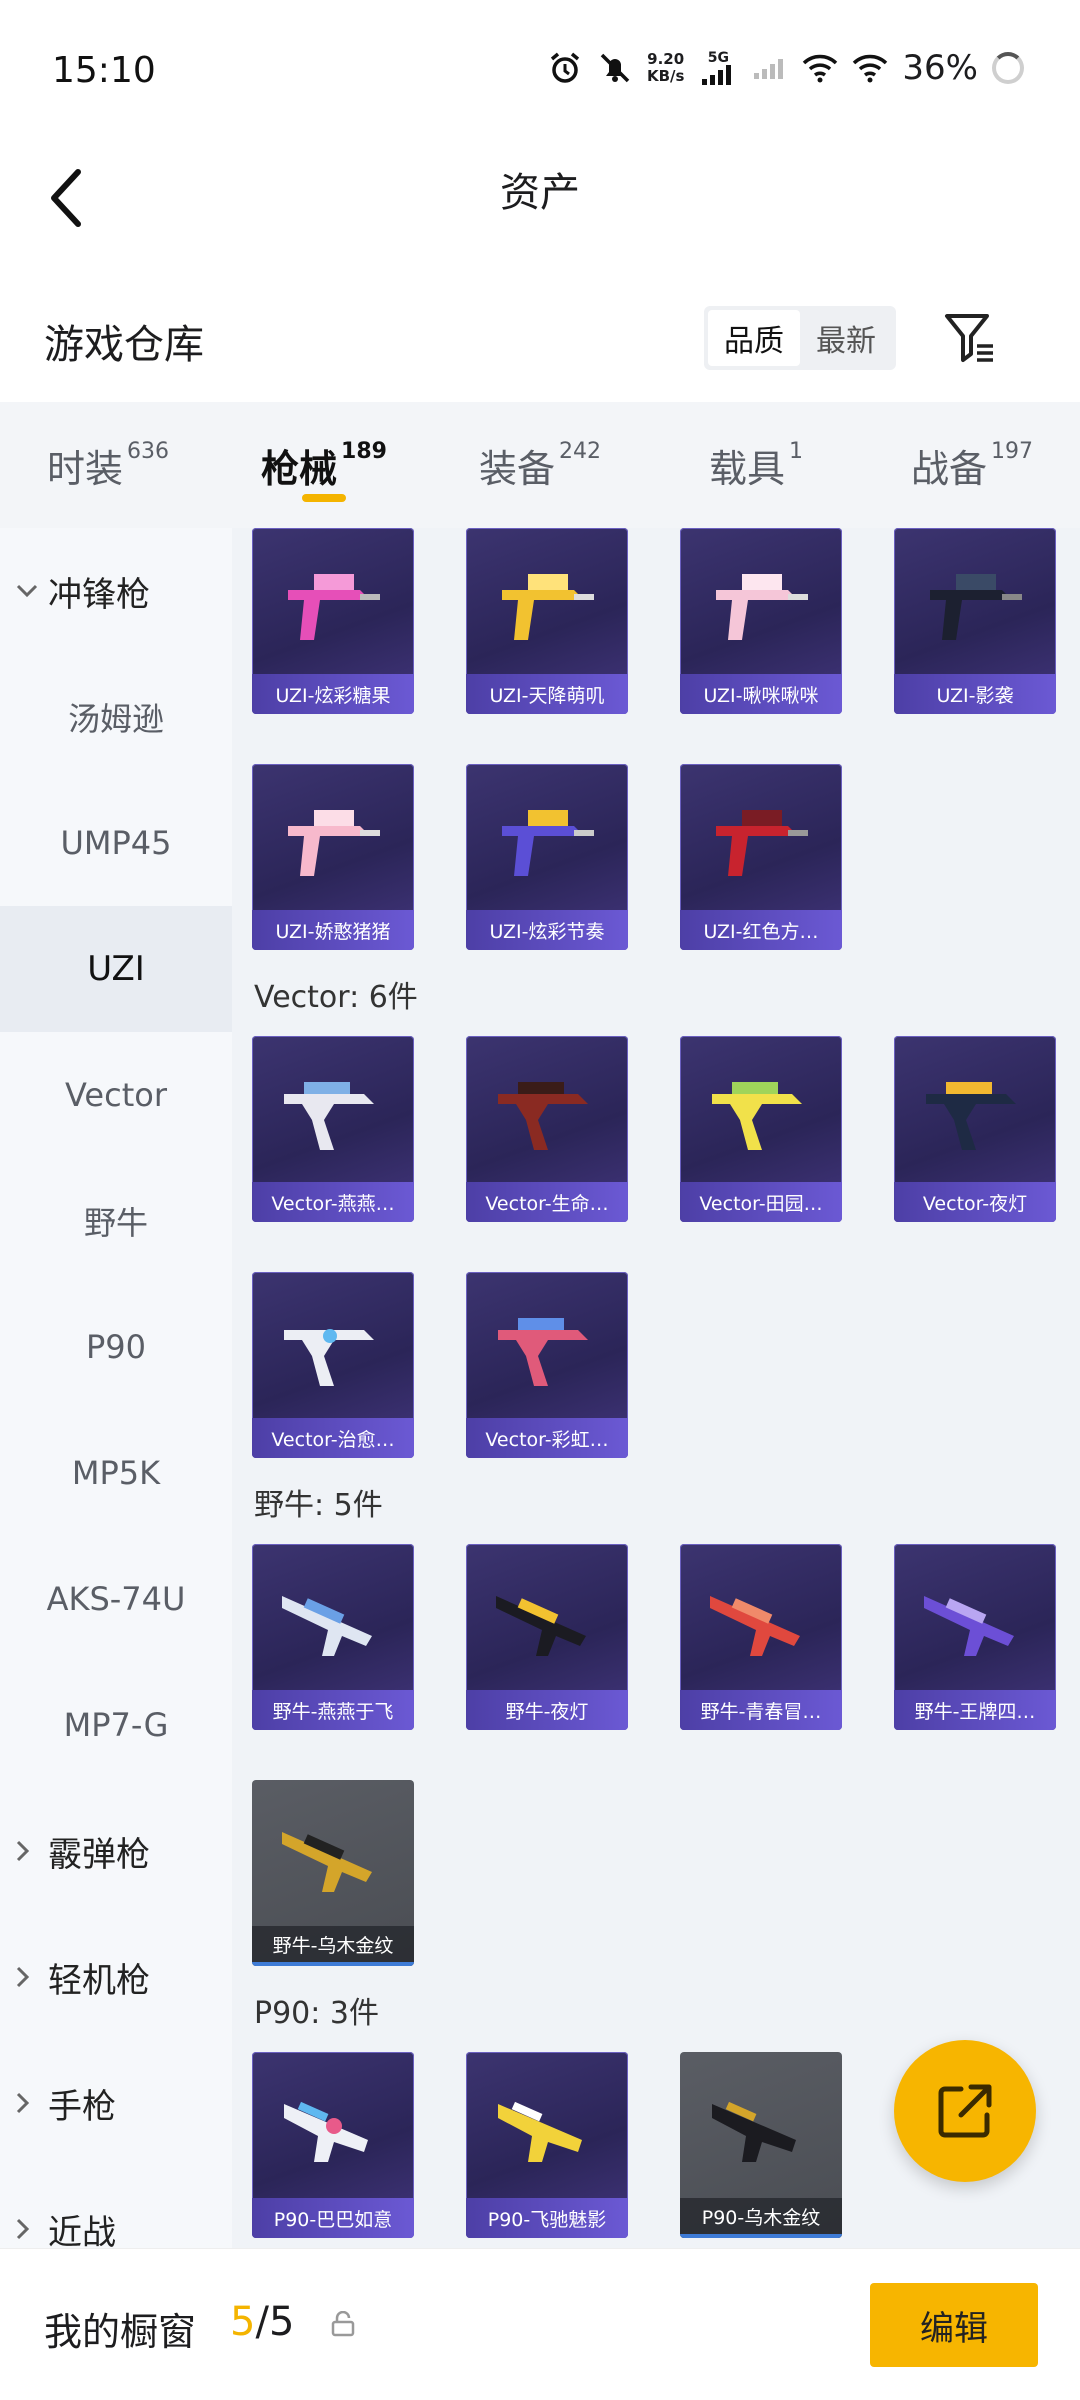 This screenshot has width=1080, height=2400. I want to click on item-label-bar: 野牛-夜灯, so click(547, 1710).